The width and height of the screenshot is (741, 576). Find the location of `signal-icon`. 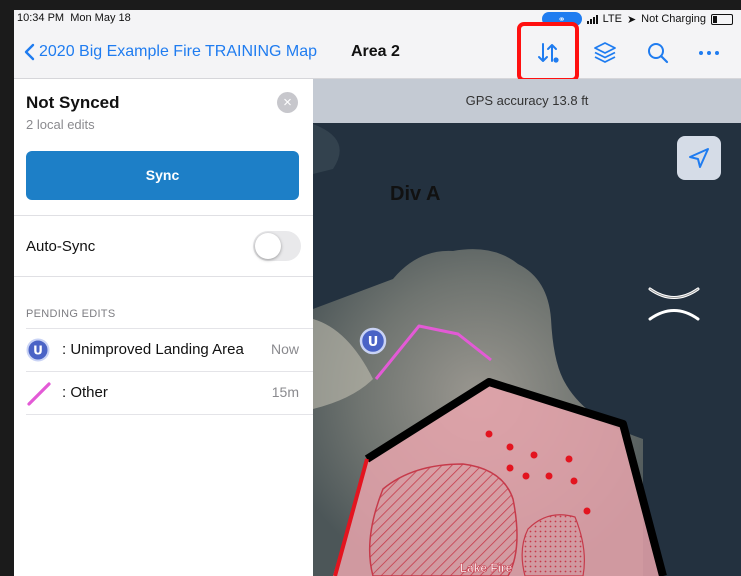

signal-icon is located at coordinates (592, 19).